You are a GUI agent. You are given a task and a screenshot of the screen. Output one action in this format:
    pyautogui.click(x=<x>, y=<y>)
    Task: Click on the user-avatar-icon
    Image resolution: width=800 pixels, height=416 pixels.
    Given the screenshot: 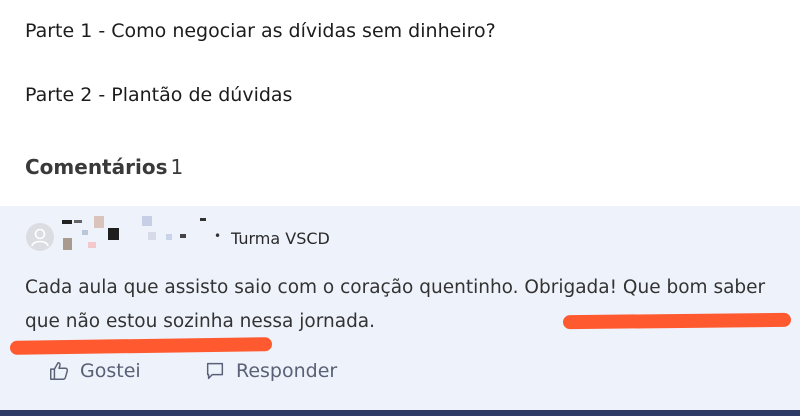 What is the action you would take?
    pyautogui.click(x=40, y=237)
    